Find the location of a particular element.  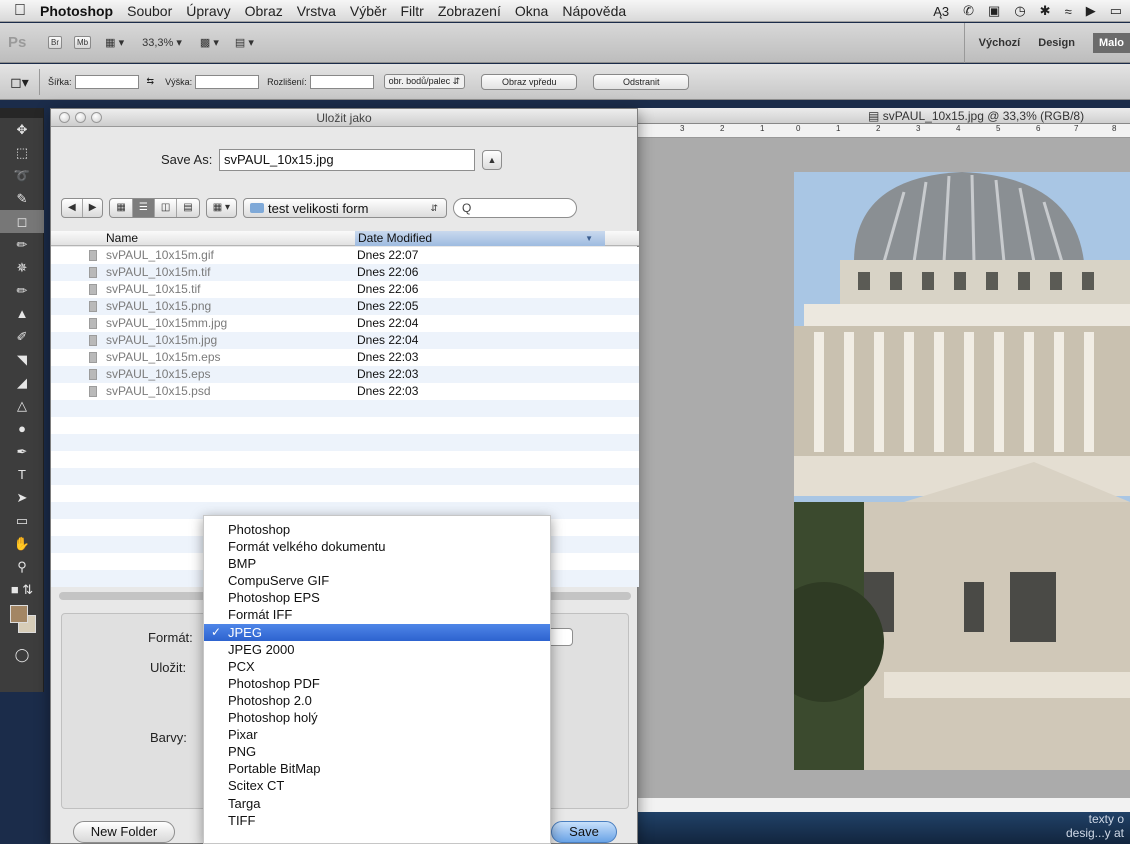

file-row: svPAUL_10x15.png Dnes 22:05 is located at coordinates (345, 306).